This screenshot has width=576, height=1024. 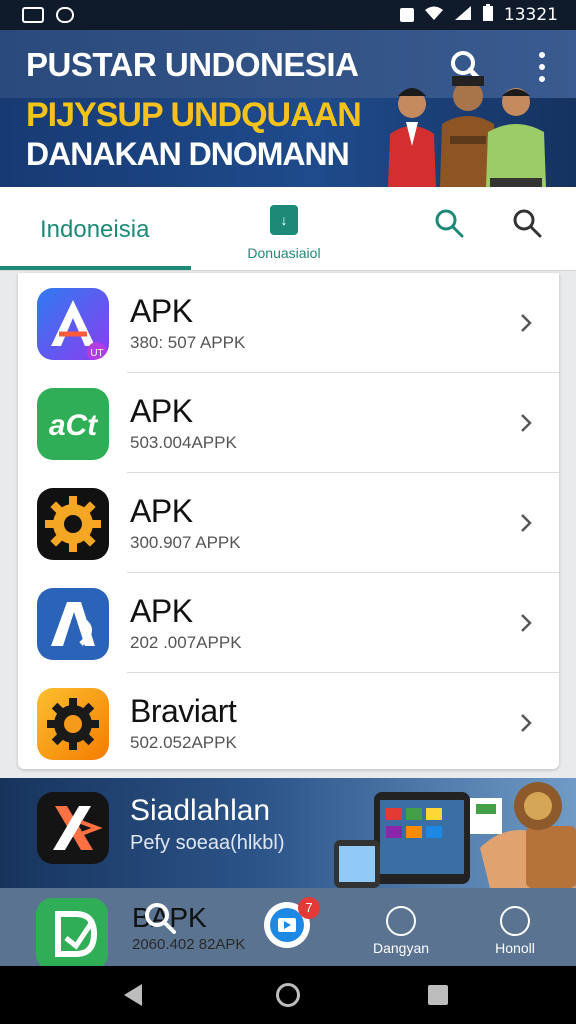 I want to click on app-size: 502.052APPK, so click(x=183, y=742).